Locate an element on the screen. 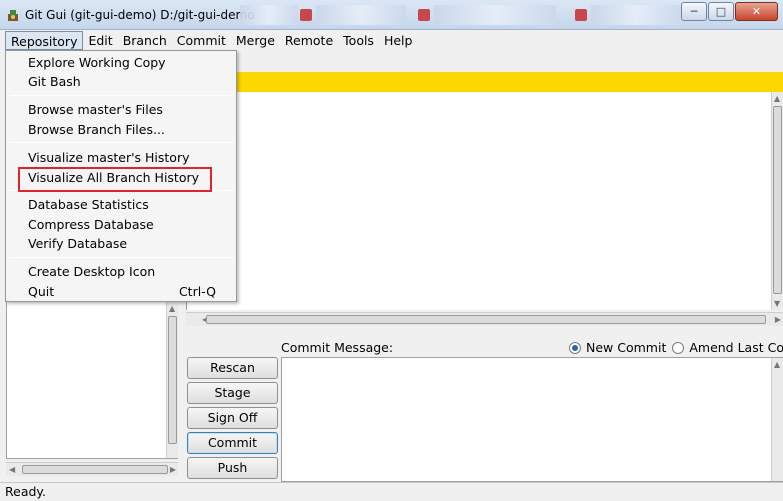 The image size is (783, 501). menu-item-label: Explore Working Copy is located at coordinates (97, 62).